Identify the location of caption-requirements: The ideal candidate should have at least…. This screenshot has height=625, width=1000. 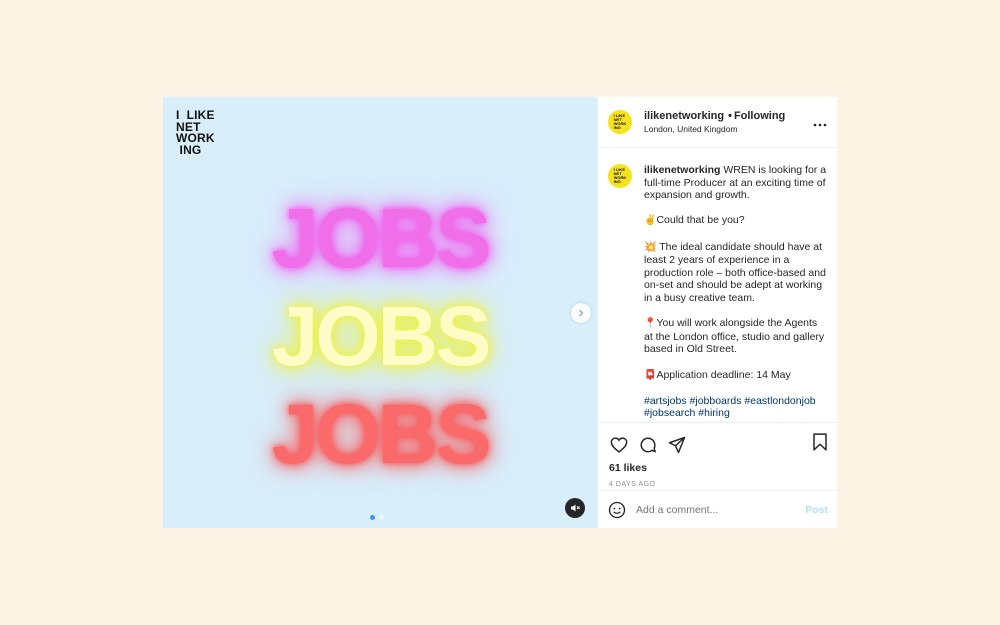
(735, 272).